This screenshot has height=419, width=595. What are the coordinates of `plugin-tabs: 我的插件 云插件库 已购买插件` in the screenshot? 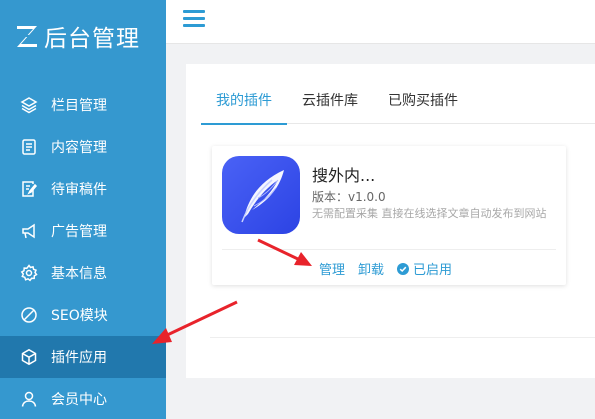 It's located at (398, 106).